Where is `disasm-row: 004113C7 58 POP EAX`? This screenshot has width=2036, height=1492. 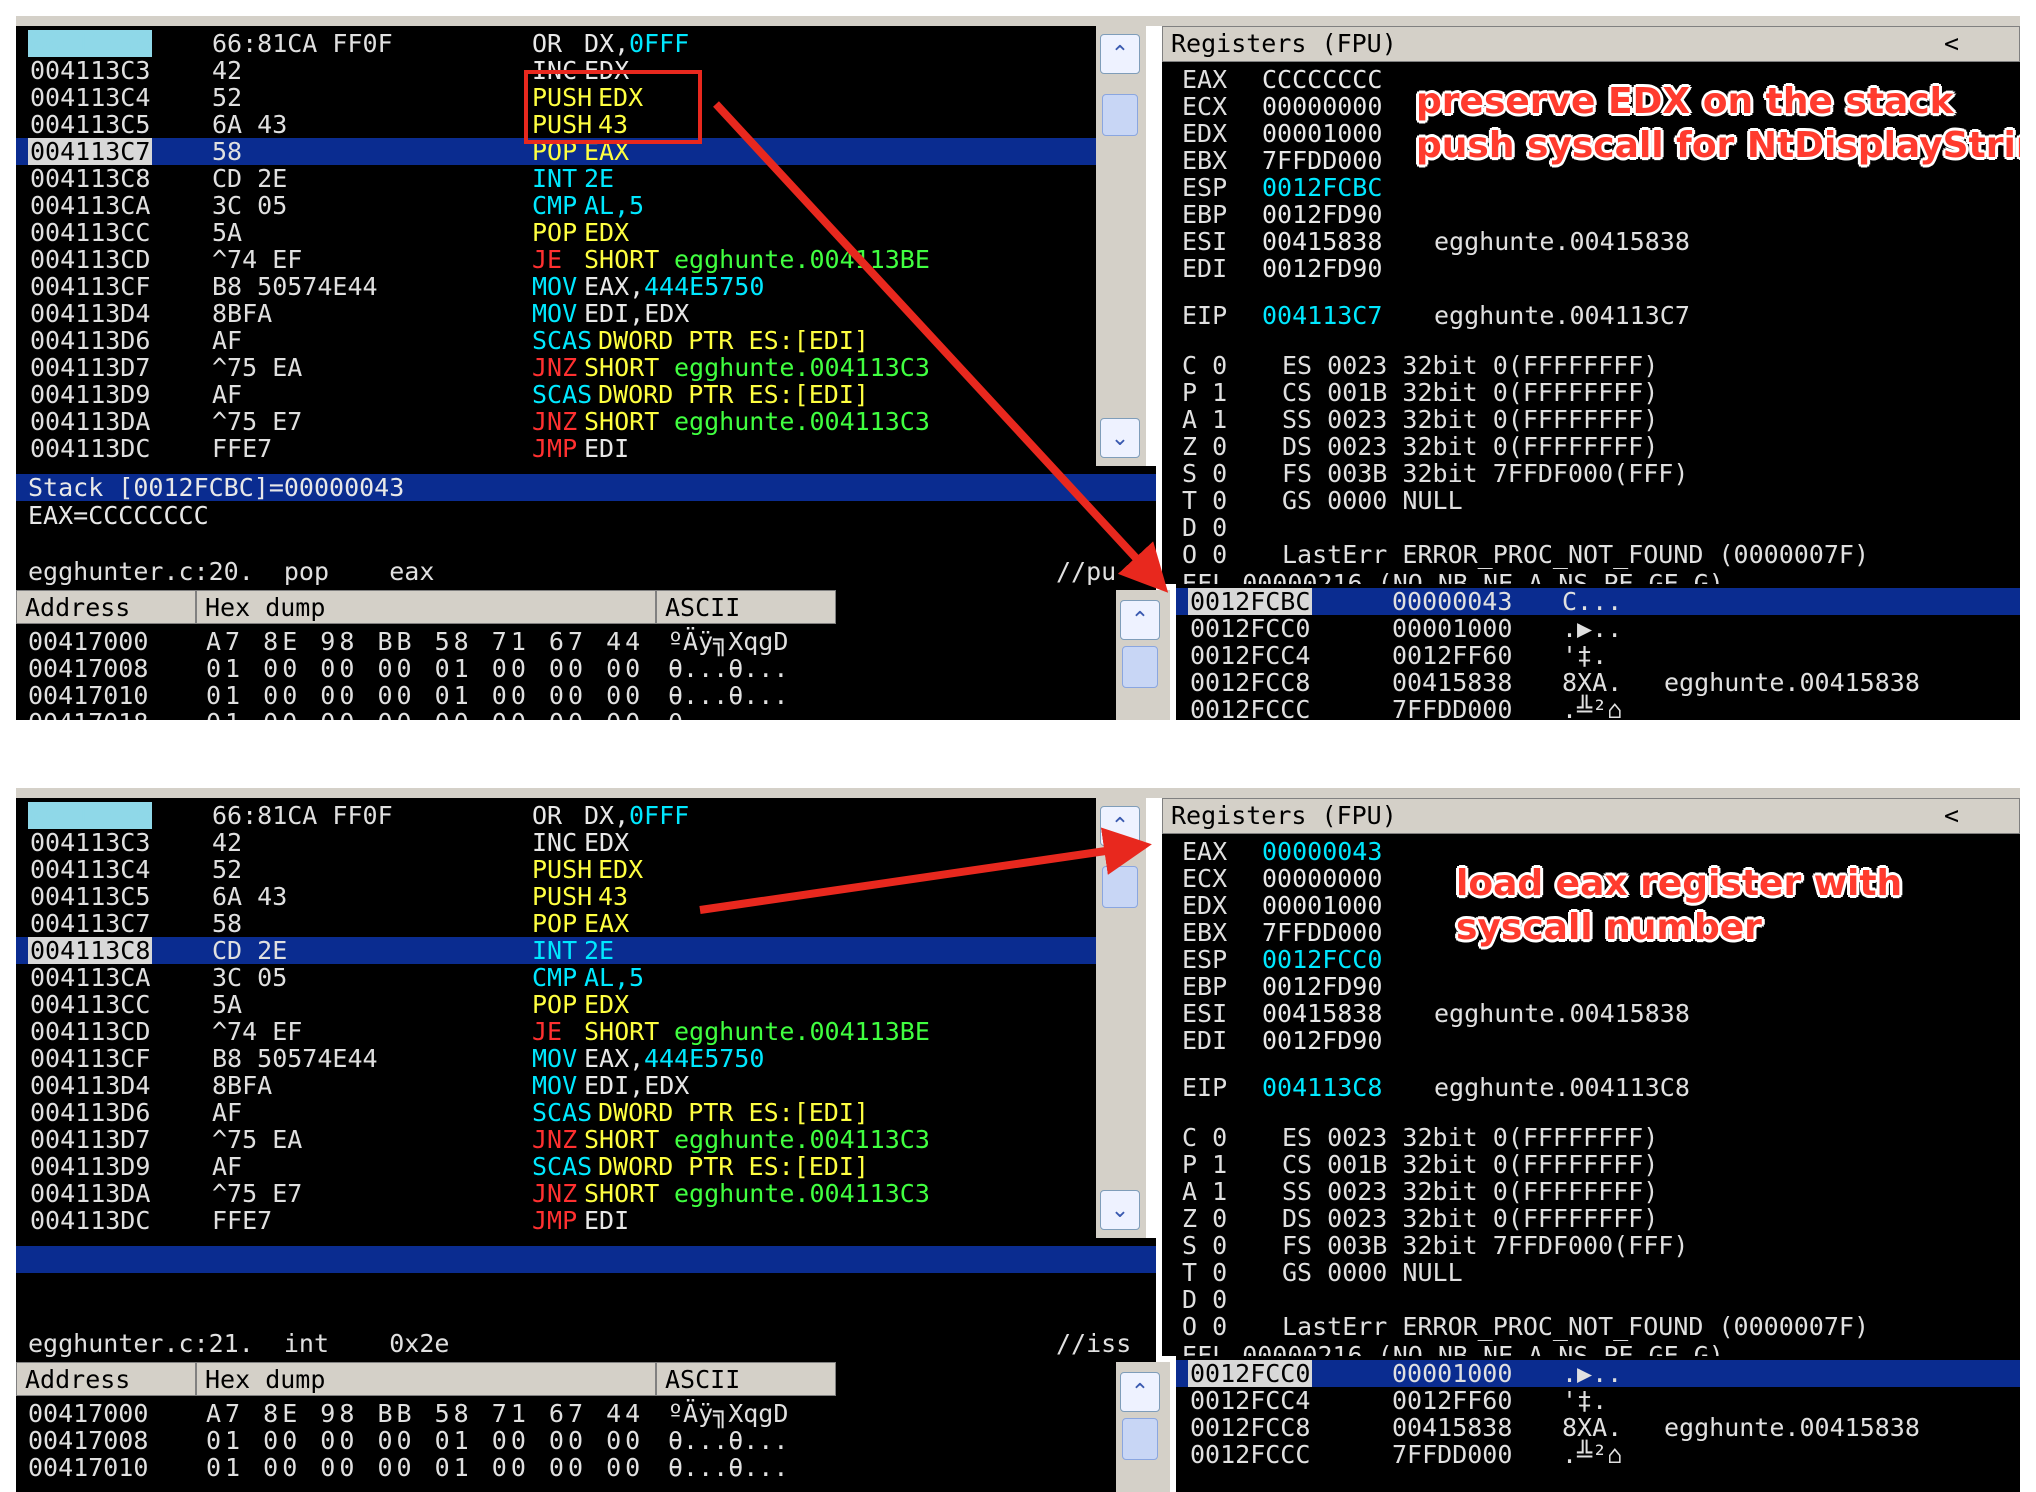
disasm-row: 004113C7 58 POP EAX is located at coordinates (556, 923).